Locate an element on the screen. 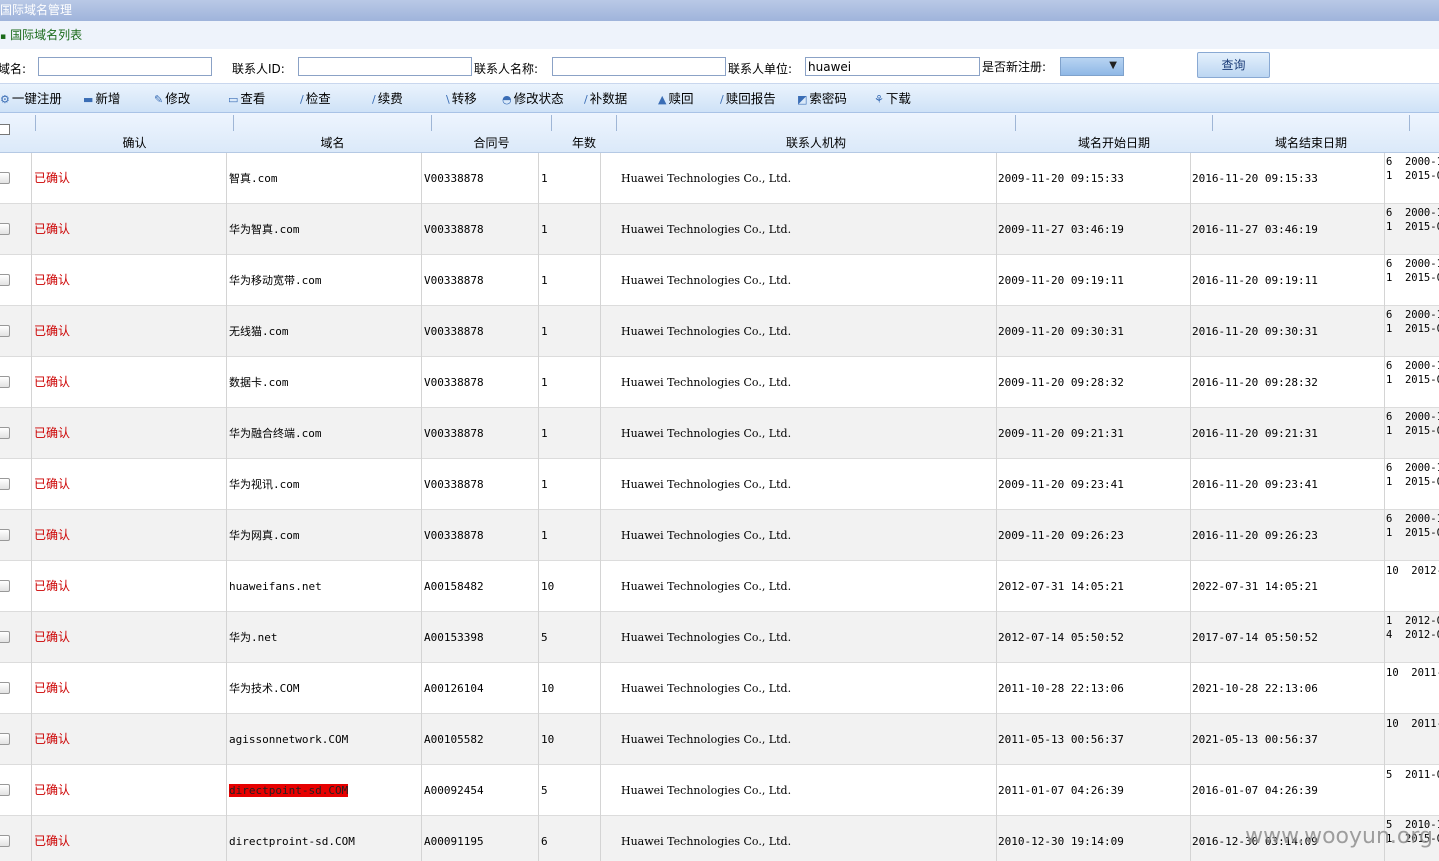 Image resolution: width=1439 pixels, height=861 pixels. query-button: 查询 is located at coordinates (1233, 65).